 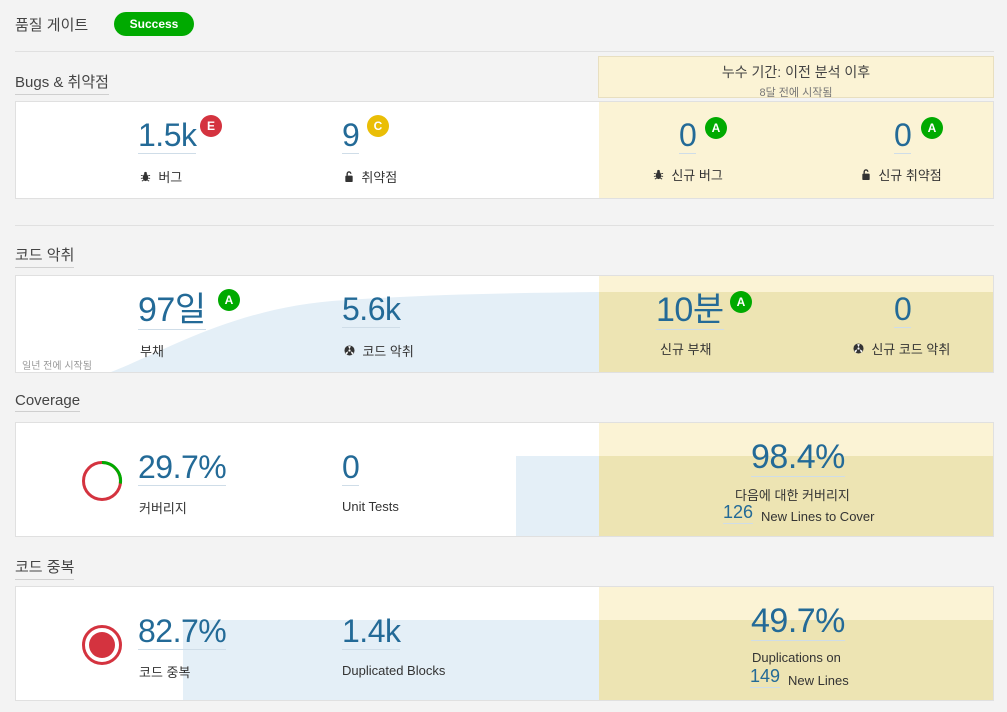 I want to click on debt-label: 부채, so click(x=152, y=351).